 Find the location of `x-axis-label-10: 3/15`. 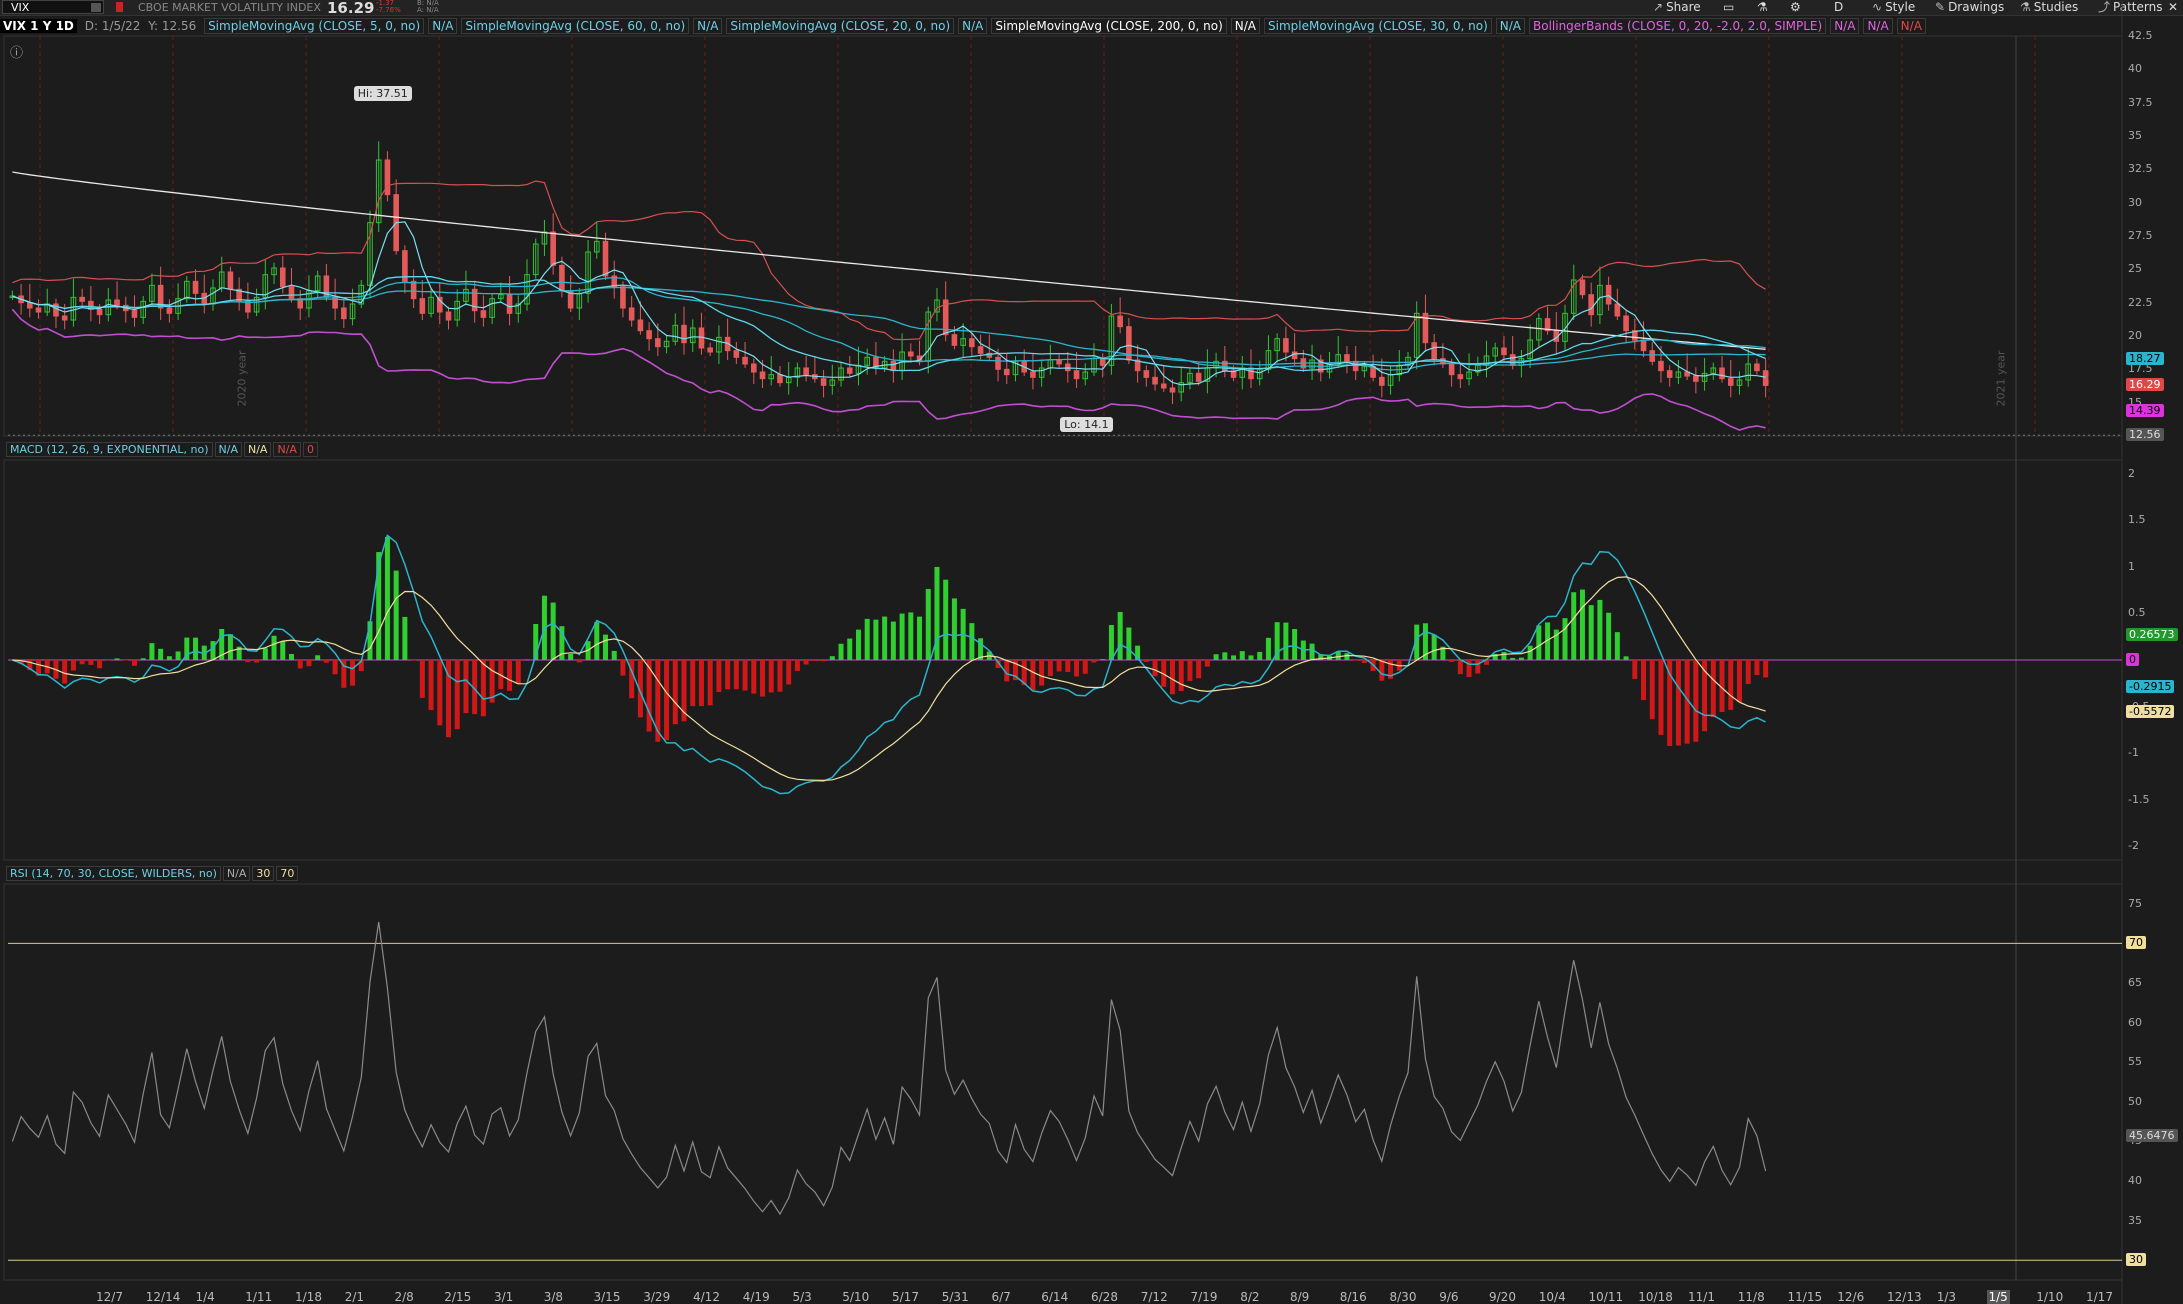

x-axis-label-10: 3/15 is located at coordinates (607, 1297).